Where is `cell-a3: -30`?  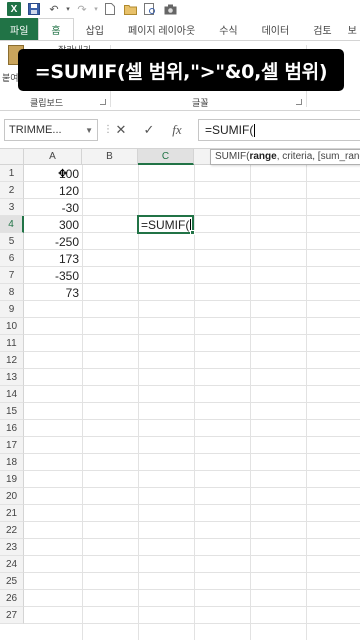
cell-a3: -30 is located at coordinates (53, 207).